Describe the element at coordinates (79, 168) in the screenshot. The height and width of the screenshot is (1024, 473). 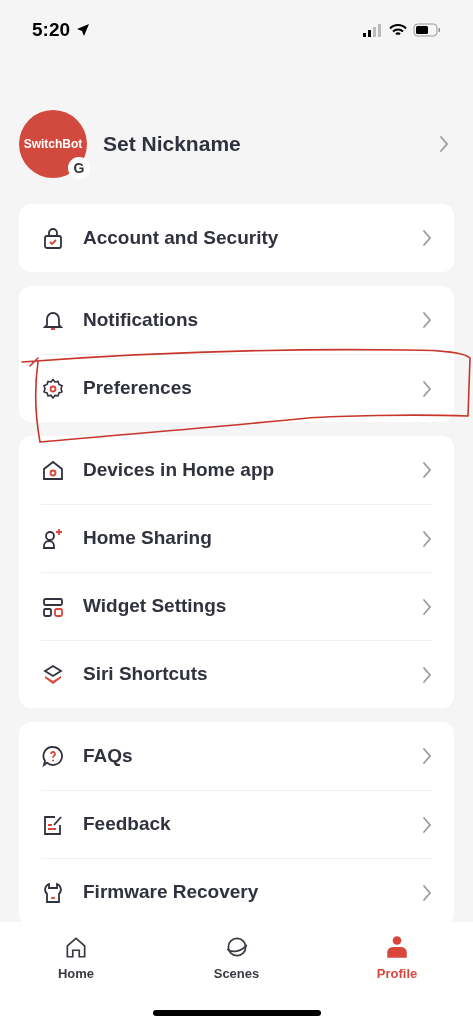
I see `google-badge: G` at that location.